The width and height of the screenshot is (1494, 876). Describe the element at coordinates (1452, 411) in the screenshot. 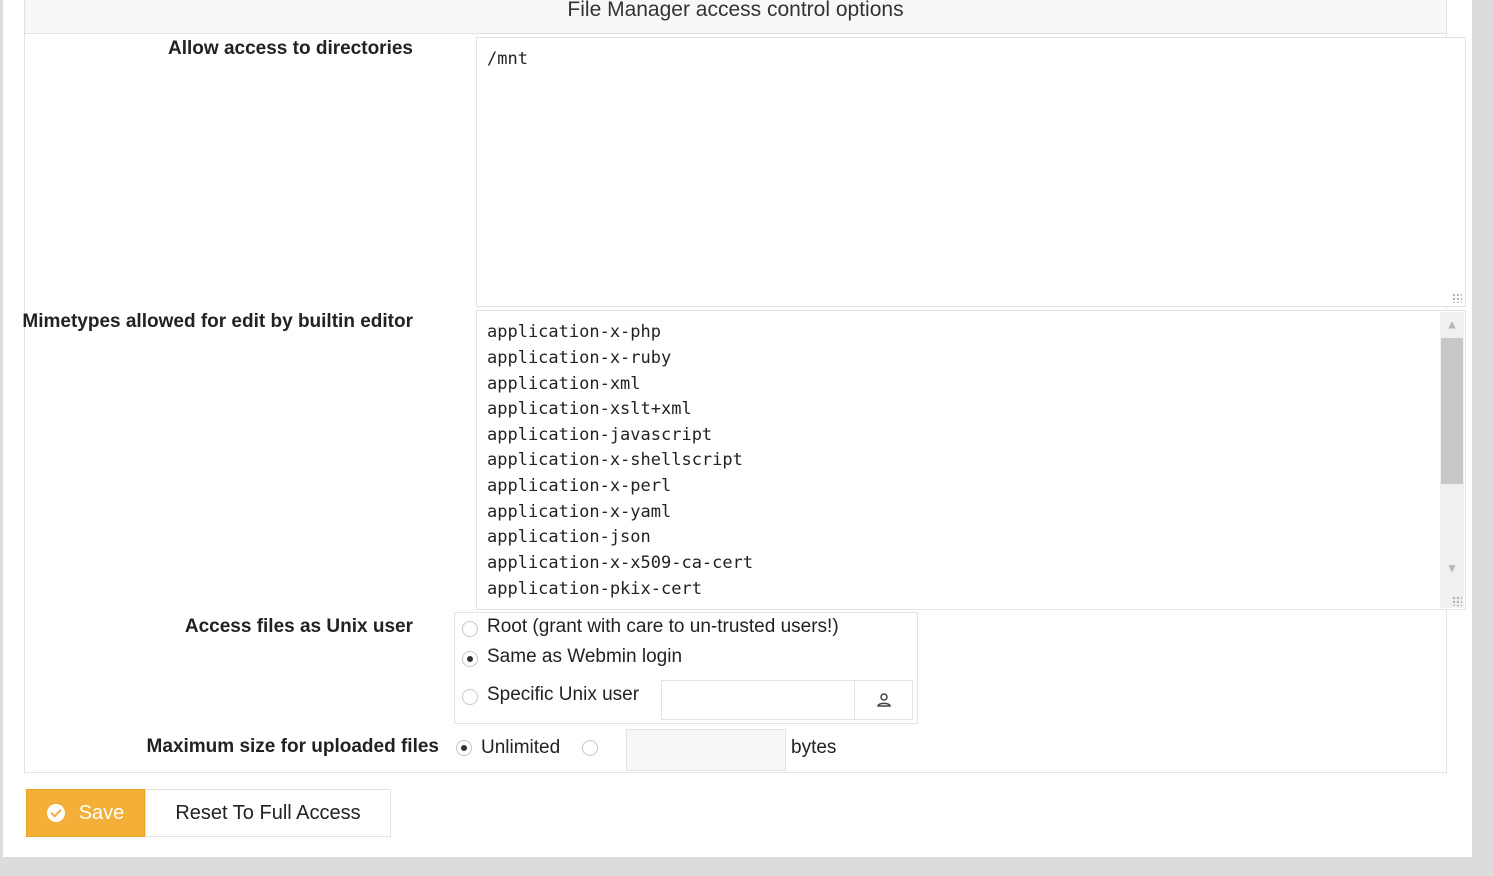

I see `scrollbar-thumb` at that location.